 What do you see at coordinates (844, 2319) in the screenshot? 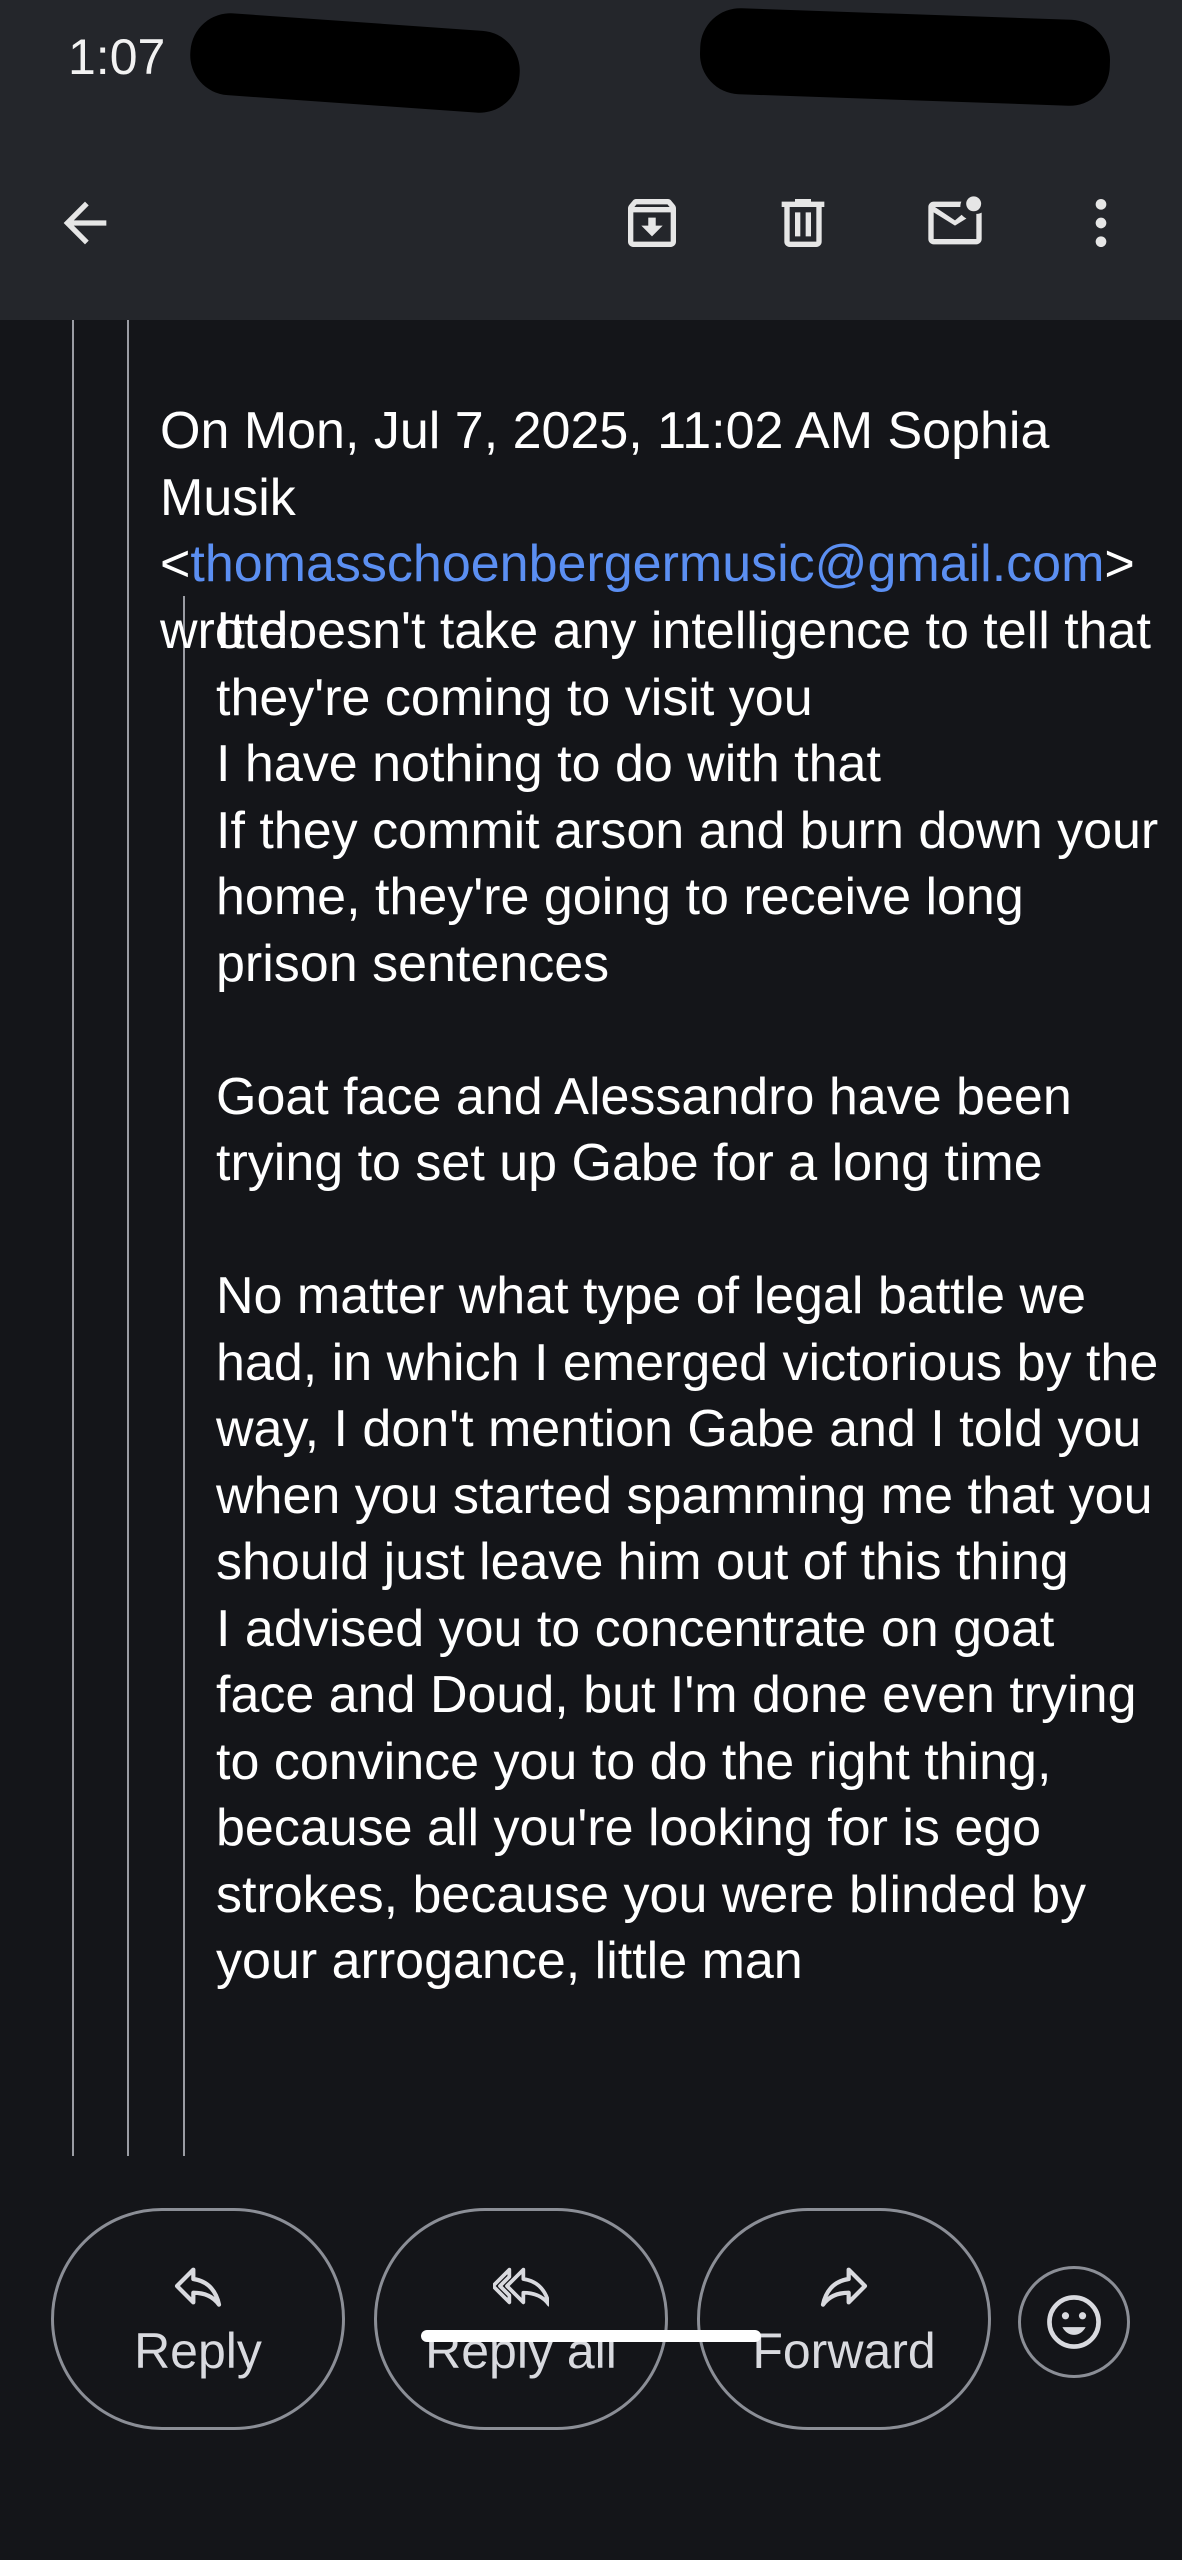
I see `forward-button: Forward` at bounding box center [844, 2319].